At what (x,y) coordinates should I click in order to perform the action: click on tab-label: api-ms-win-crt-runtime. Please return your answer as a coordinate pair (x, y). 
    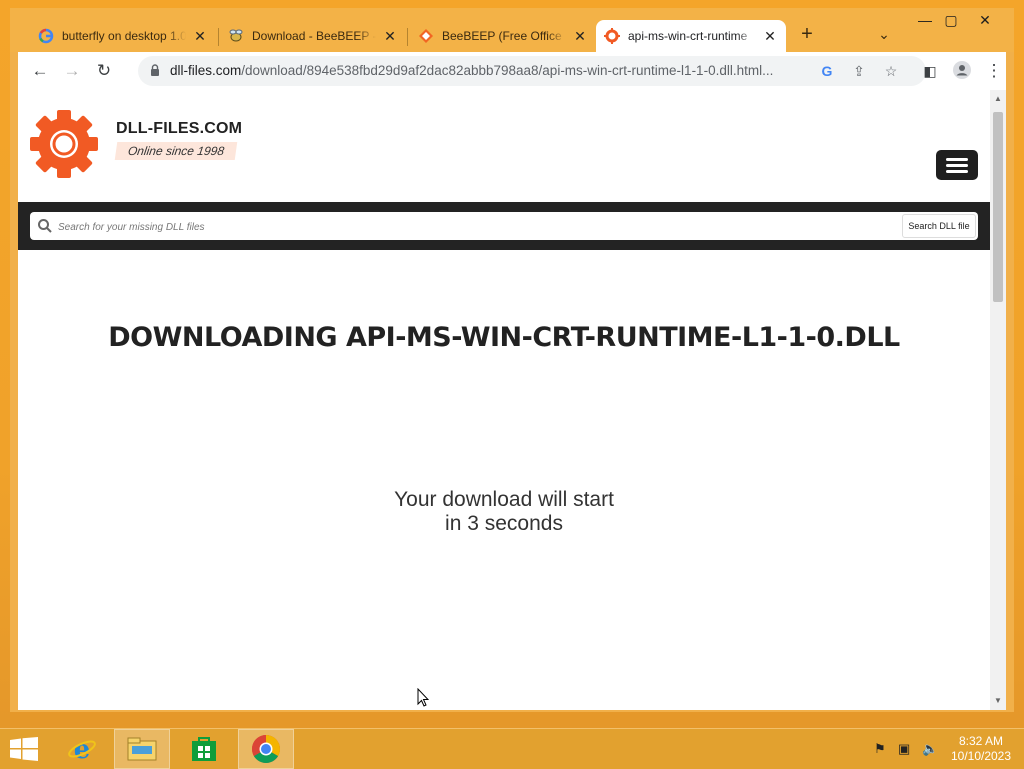
    Looking at the image, I should click on (688, 36).